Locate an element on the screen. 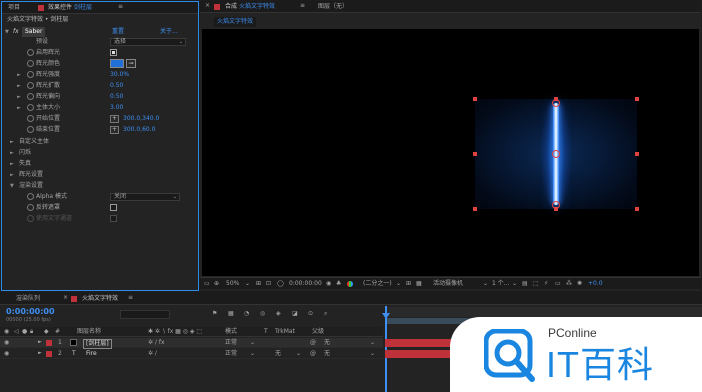 The image size is (702, 392). start-position-value: 300.0,340.0 is located at coordinates (141, 119).